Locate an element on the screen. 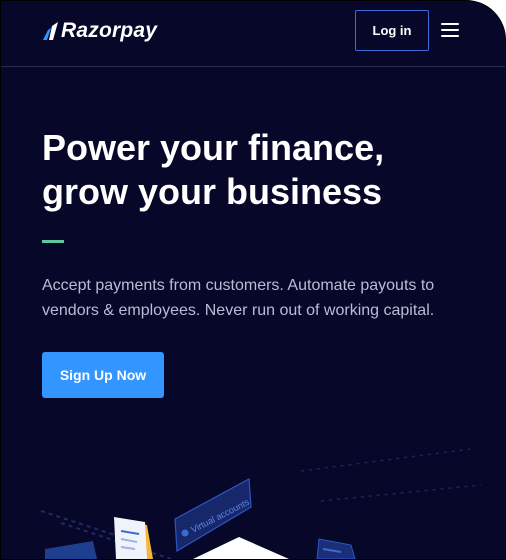 This screenshot has width=506, height=560. login-button: Log in is located at coordinates (392, 30).